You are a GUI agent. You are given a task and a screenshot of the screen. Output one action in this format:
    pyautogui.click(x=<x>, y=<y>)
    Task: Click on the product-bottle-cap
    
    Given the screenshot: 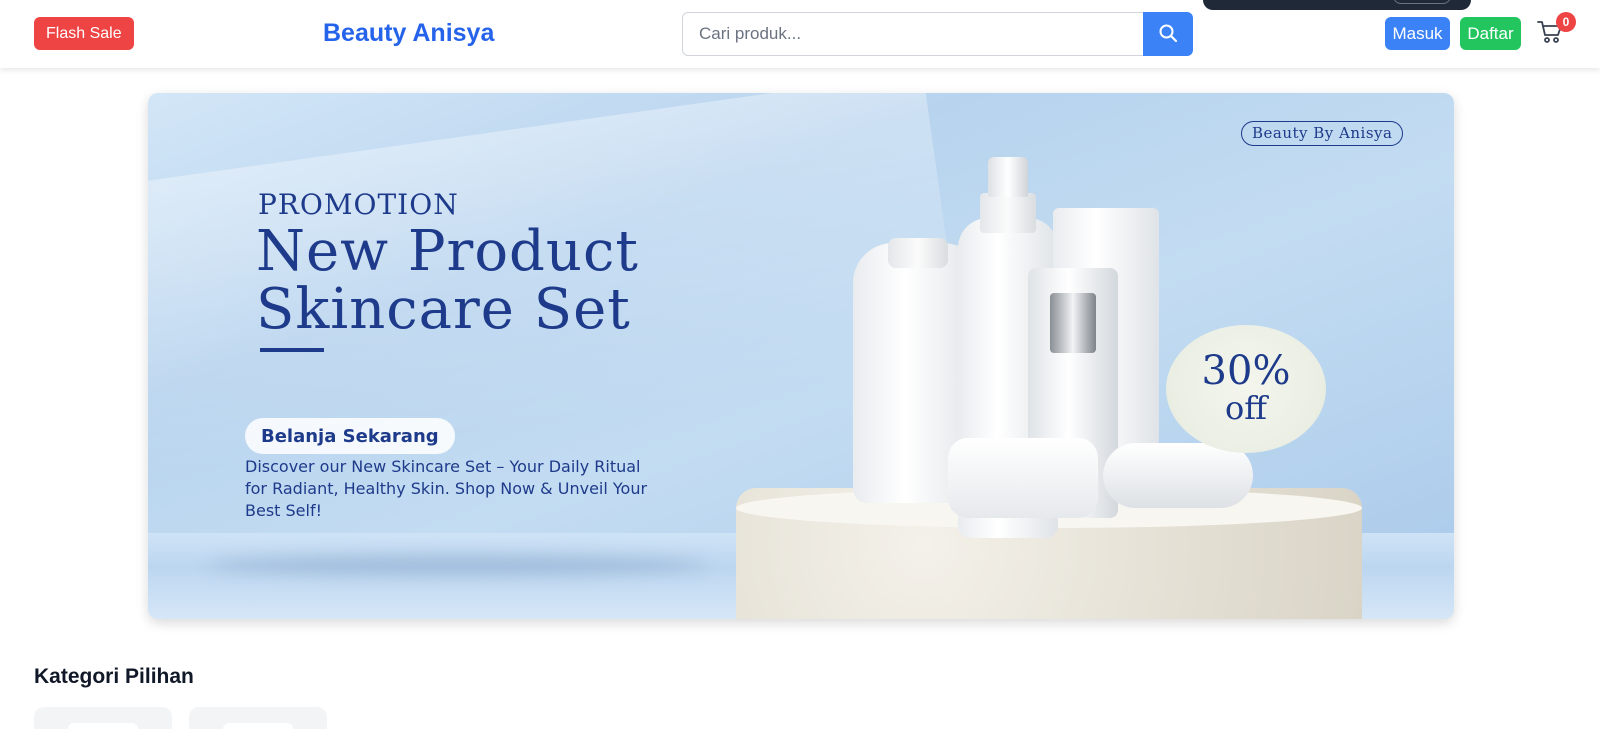 What is the action you would take?
    pyautogui.click(x=918, y=253)
    